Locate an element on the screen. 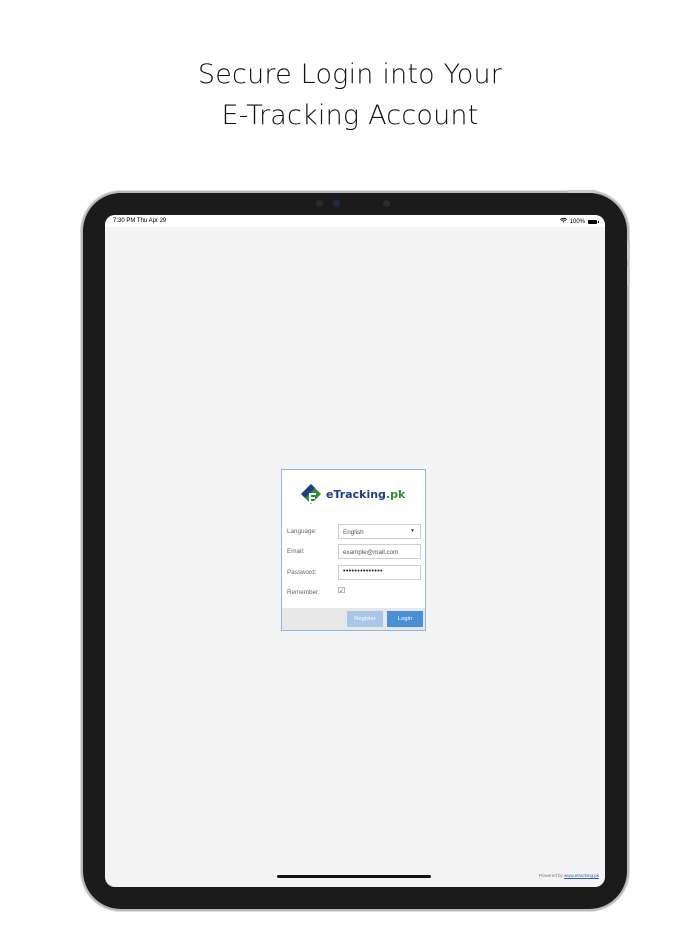 This screenshot has height=934, width=700. card-footer: Register Login is located at coordinates (353, 619).